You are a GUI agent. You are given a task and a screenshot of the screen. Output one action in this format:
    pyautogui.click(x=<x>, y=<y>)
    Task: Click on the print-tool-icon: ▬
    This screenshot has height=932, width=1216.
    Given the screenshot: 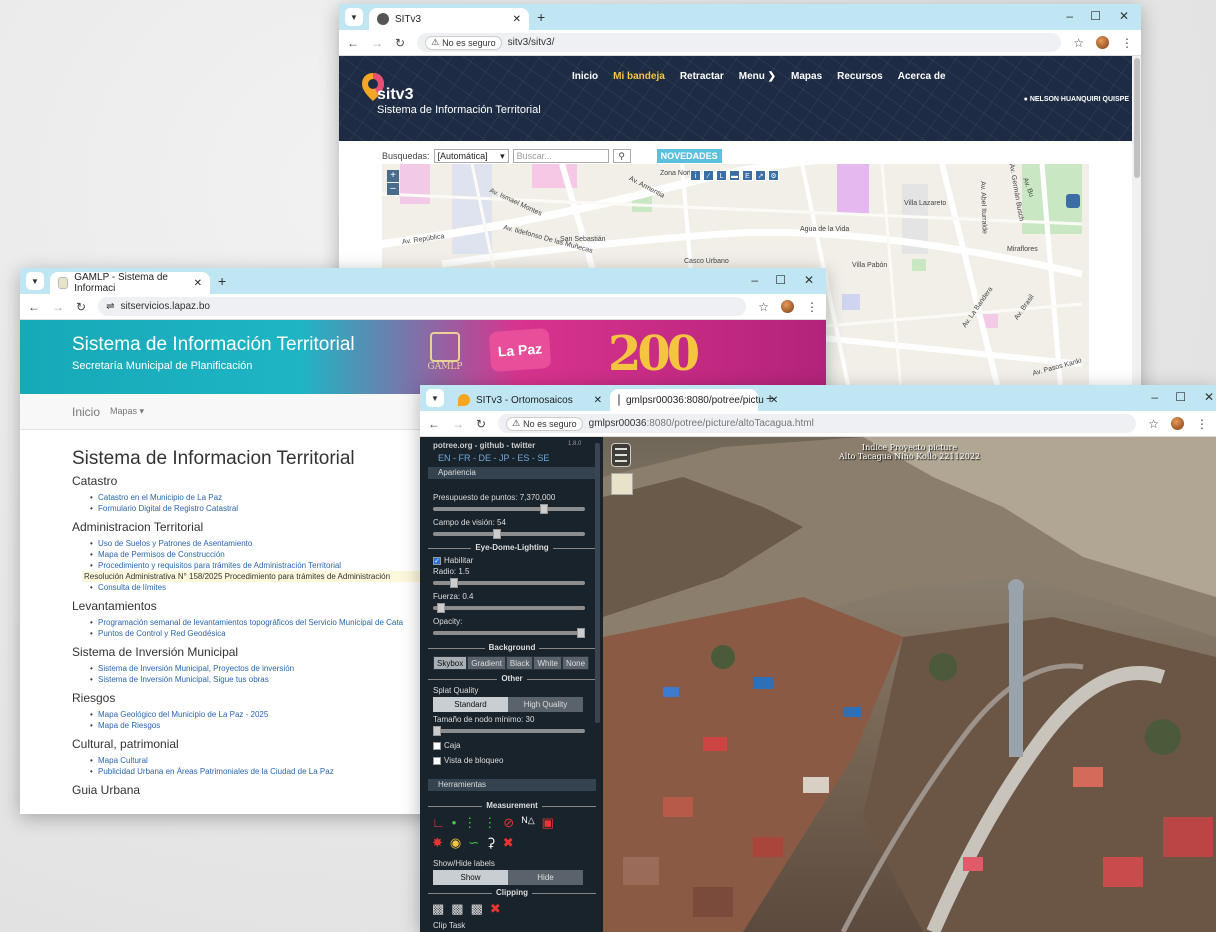 What is the action you would take?
    pyautogui.click(x=734, y=175)
    